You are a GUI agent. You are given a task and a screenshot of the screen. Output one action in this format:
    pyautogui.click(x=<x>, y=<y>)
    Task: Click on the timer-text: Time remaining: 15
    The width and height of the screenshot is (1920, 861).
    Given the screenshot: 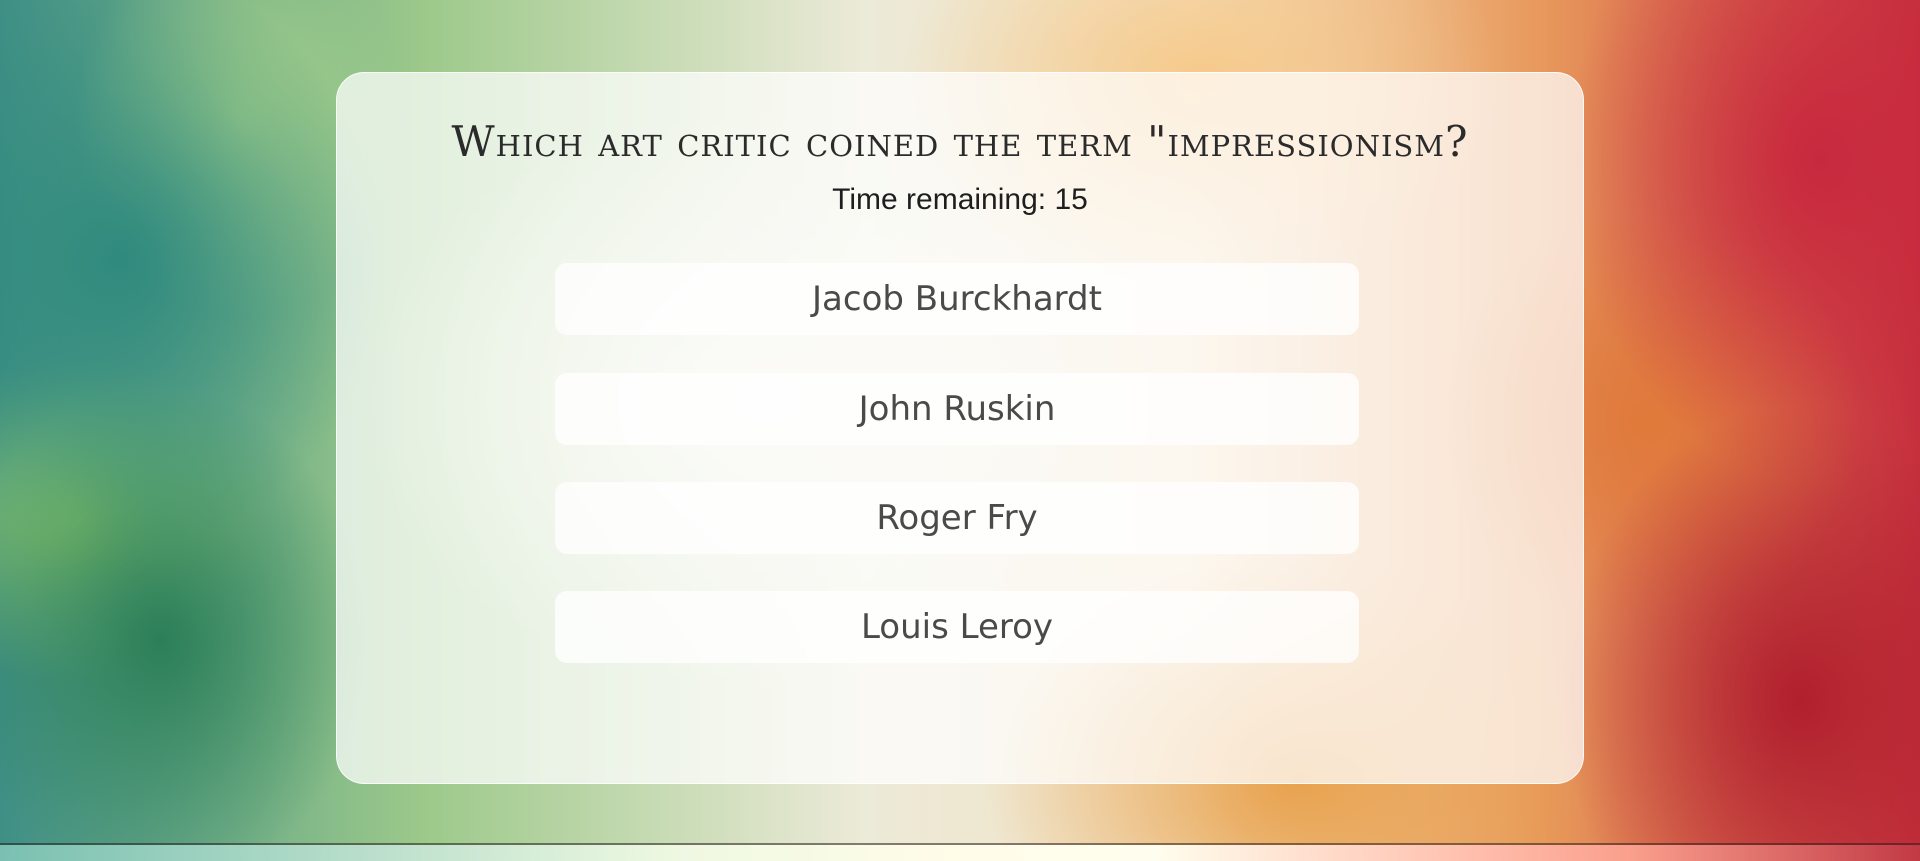 What is the action you would take?
    pyautogui.click(x=960, y=199)
    